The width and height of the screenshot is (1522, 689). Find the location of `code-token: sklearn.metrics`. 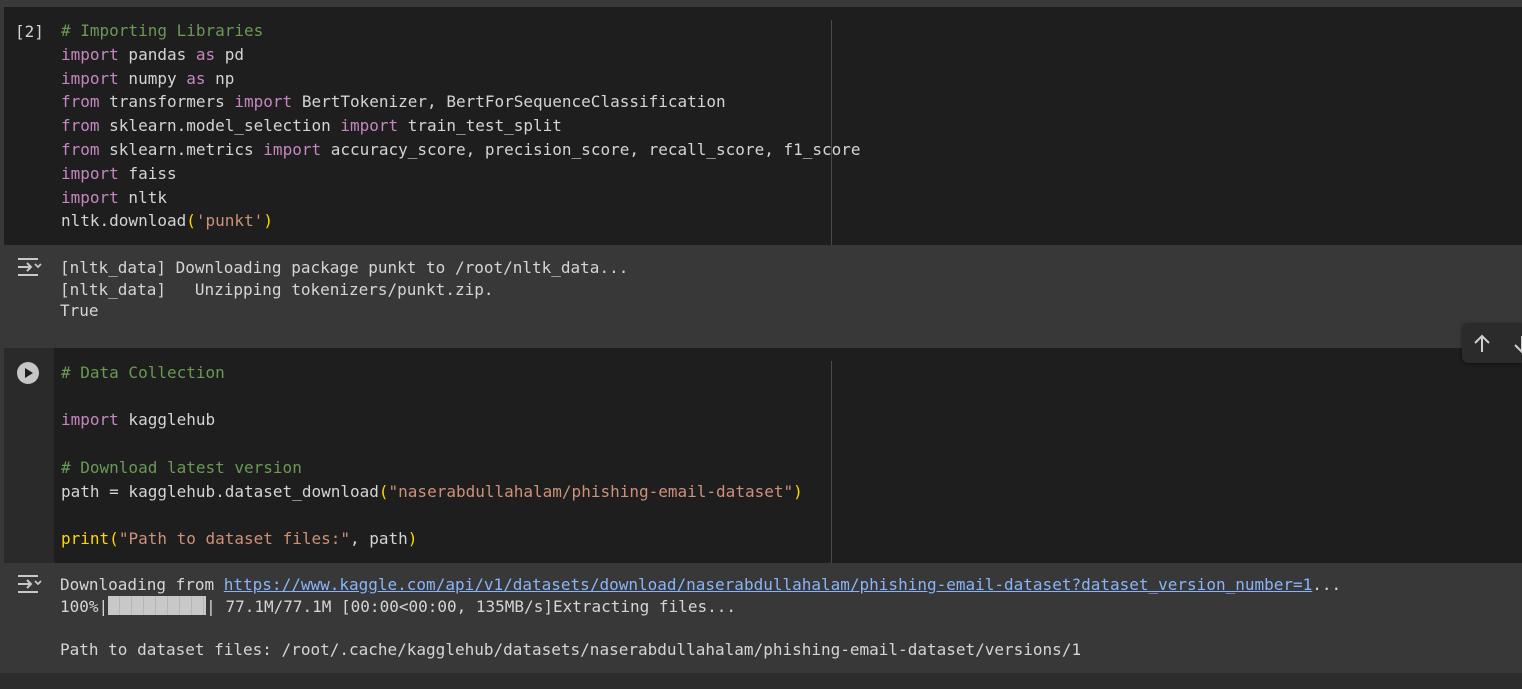

code-token: sklearn.metrics is located at coordinates (181, 149).